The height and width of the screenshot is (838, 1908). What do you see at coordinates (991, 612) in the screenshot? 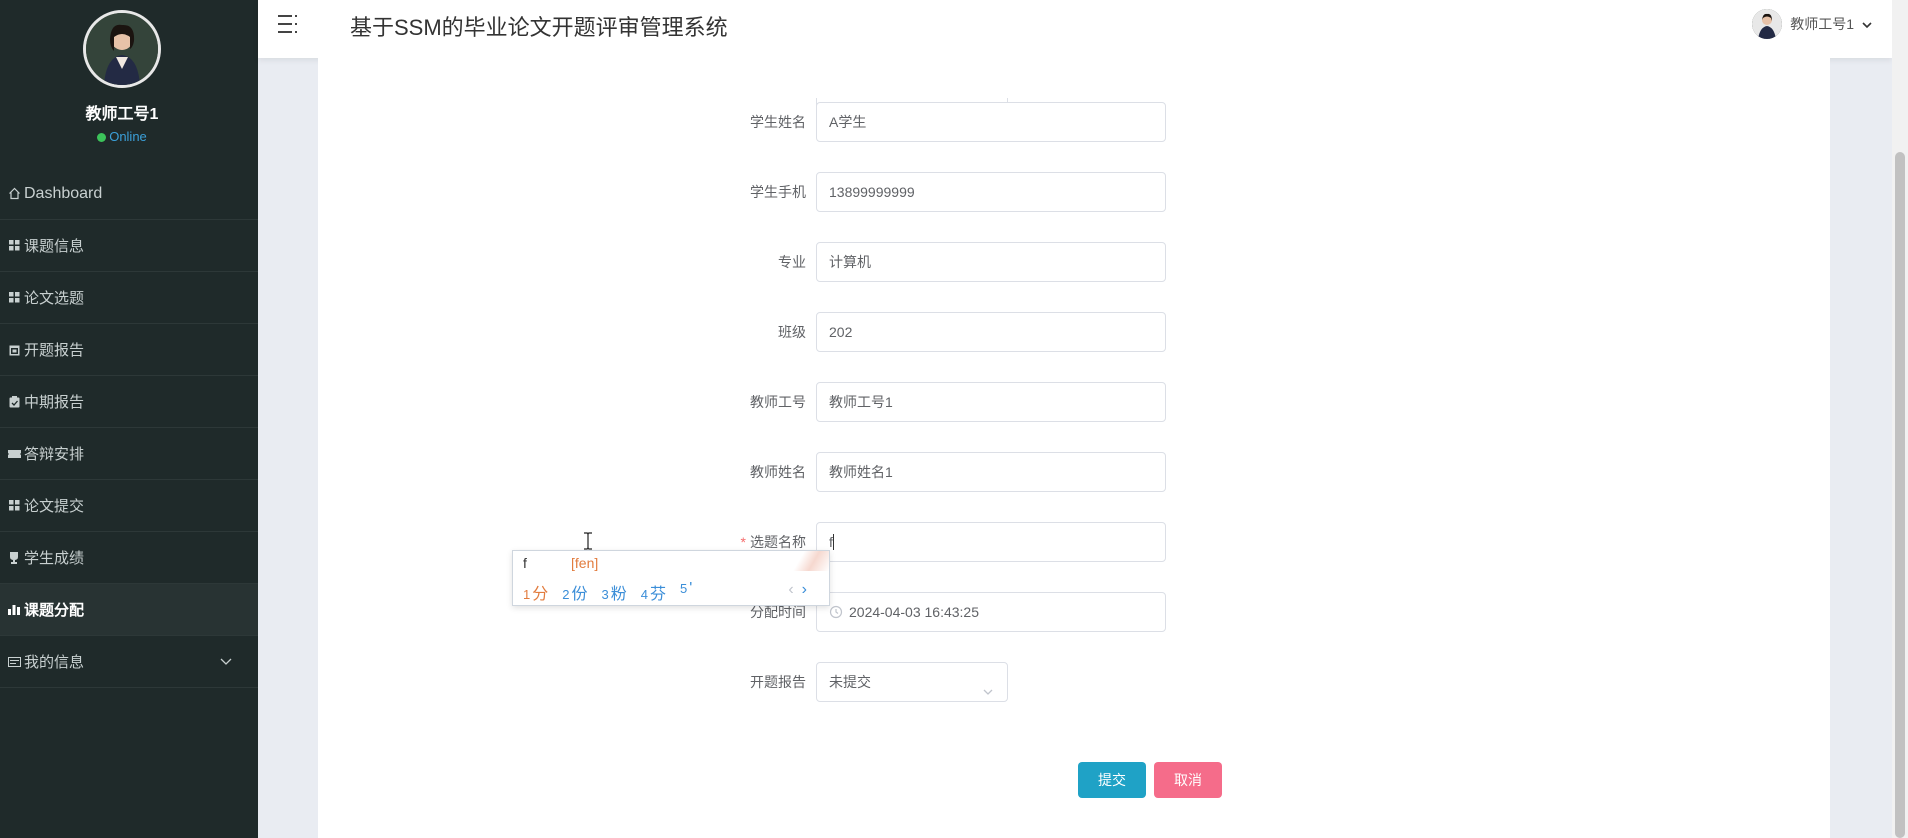
I see `assign-time-picker: 2024-04-03 16:43:25` at bounding box center [991, 612].